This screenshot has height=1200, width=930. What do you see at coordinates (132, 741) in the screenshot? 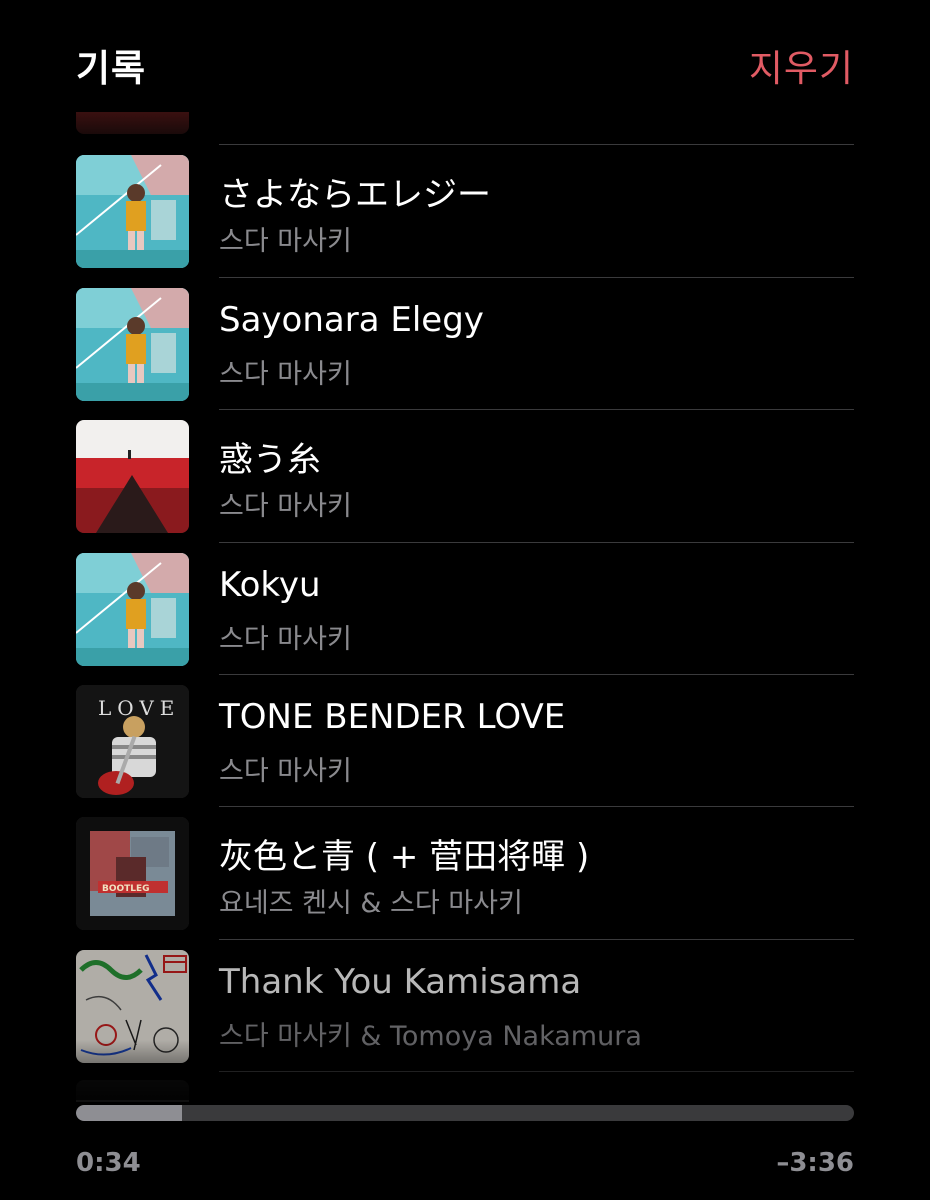
I see `album-art-love-guitar: LOVE` at bounding box center [132, 741].